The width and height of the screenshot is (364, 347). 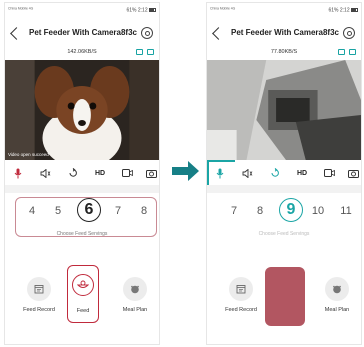 What do you see at coordinates (221, 161) in the screenshot?
I see `progress-indicator` at bounding box center [221, 161].